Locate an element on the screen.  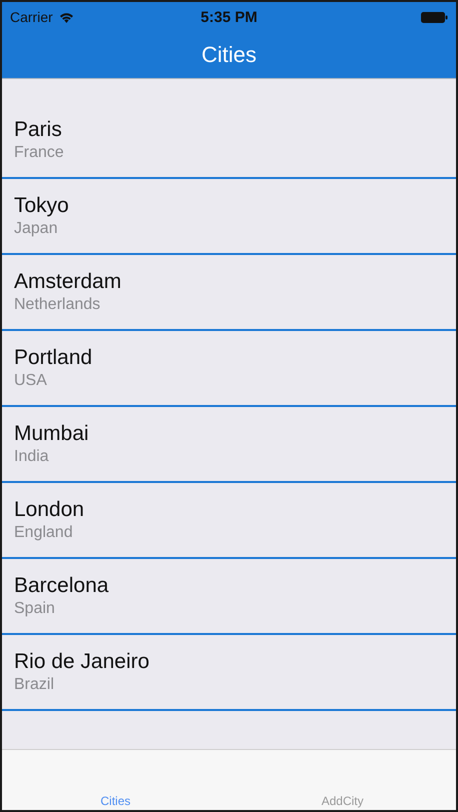
city-name: London is located at coordinates (50, 510).